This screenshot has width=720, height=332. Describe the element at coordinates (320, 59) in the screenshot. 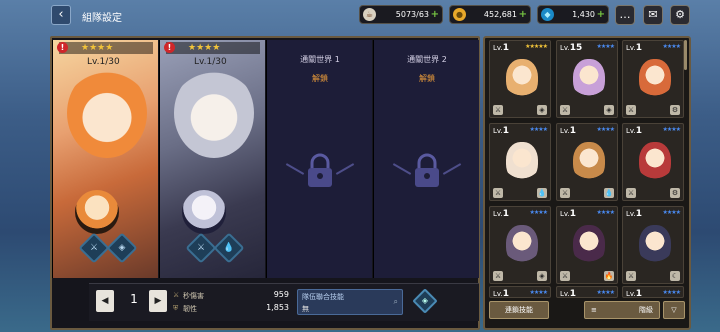

I see `unlock-requirement: 通關世界 1` at that location.